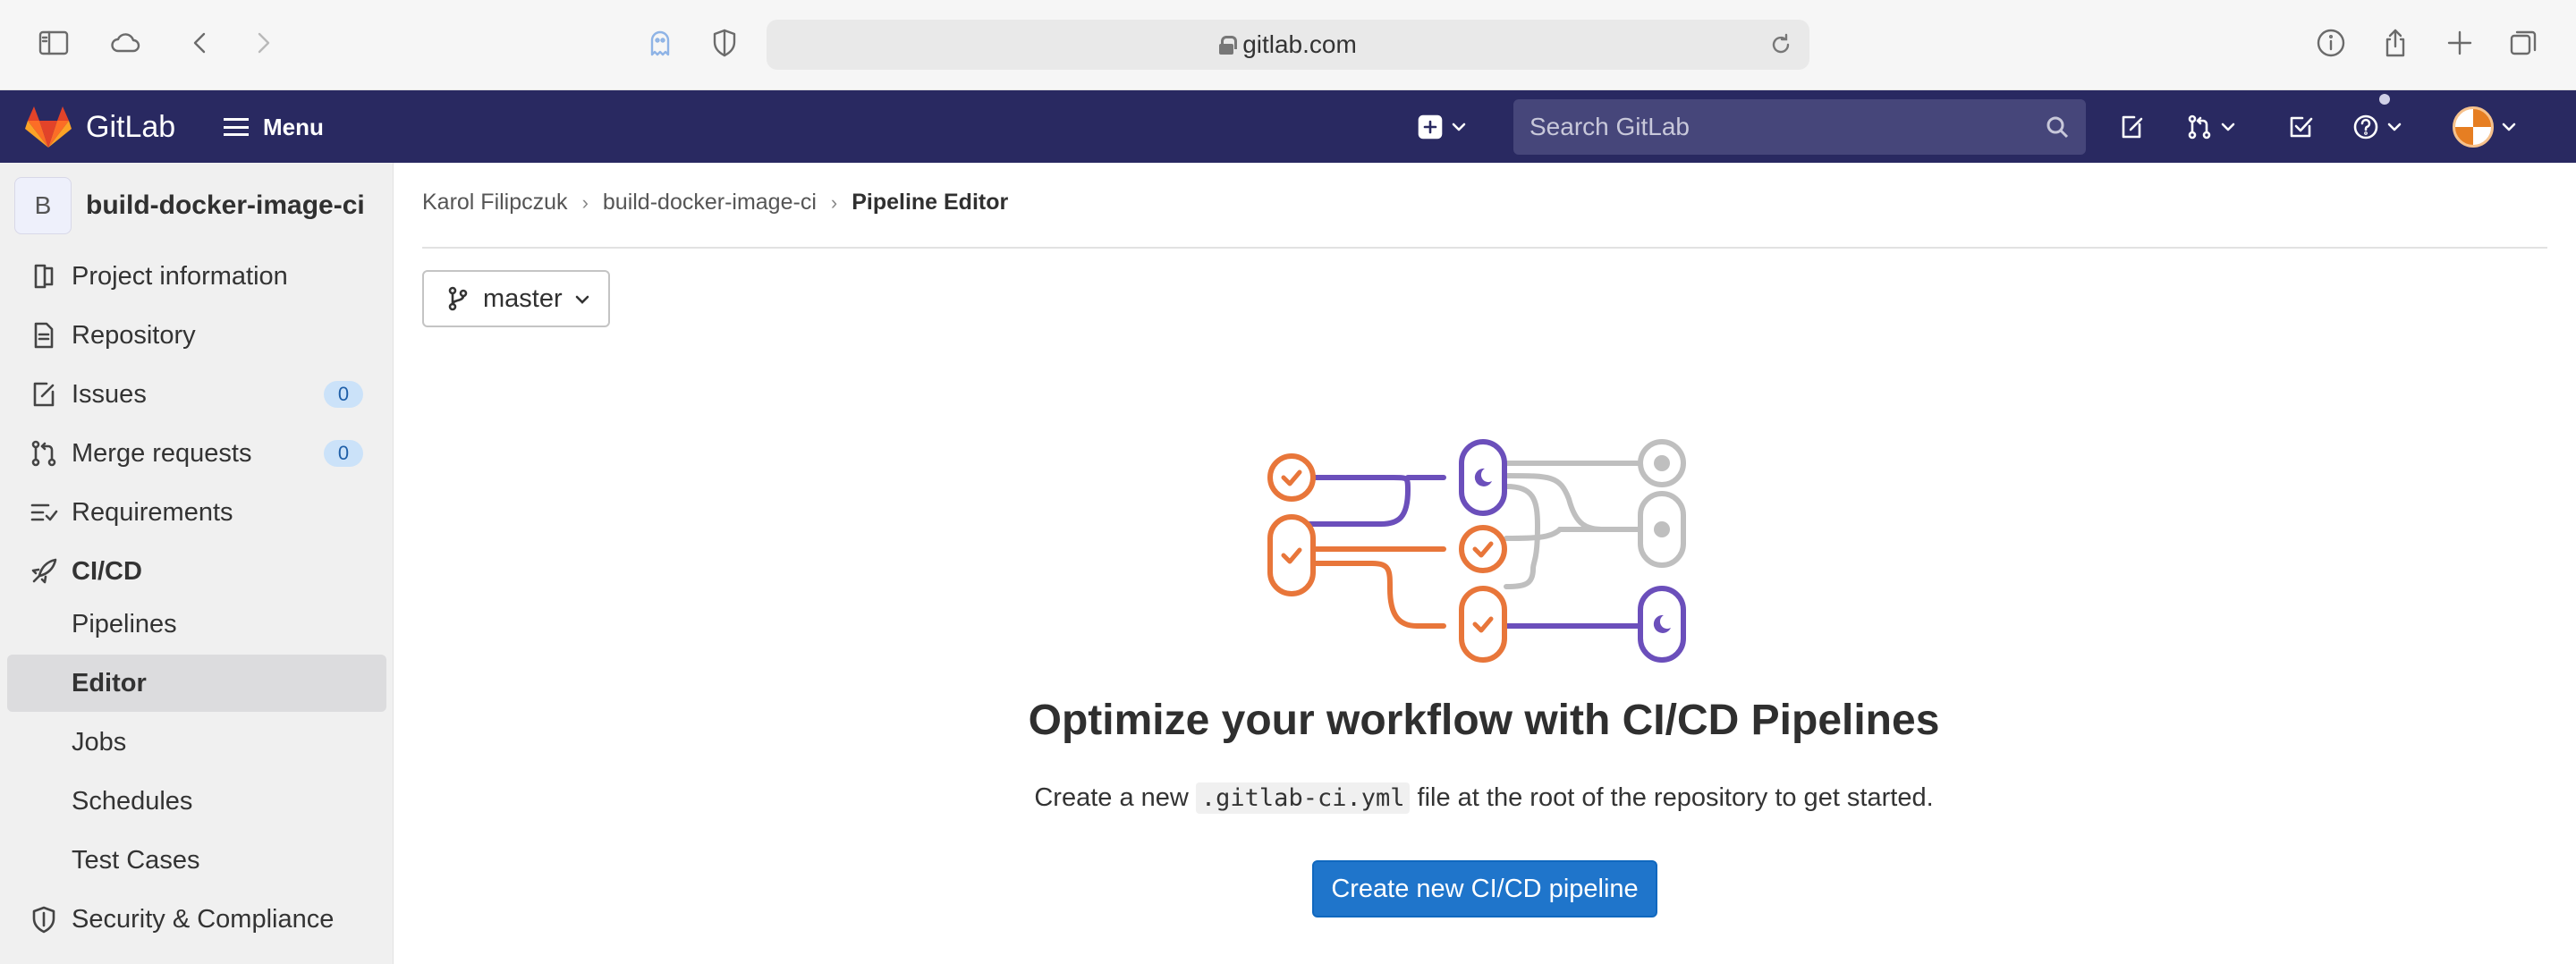  I want to click on doc-icon, so click(44, 335).